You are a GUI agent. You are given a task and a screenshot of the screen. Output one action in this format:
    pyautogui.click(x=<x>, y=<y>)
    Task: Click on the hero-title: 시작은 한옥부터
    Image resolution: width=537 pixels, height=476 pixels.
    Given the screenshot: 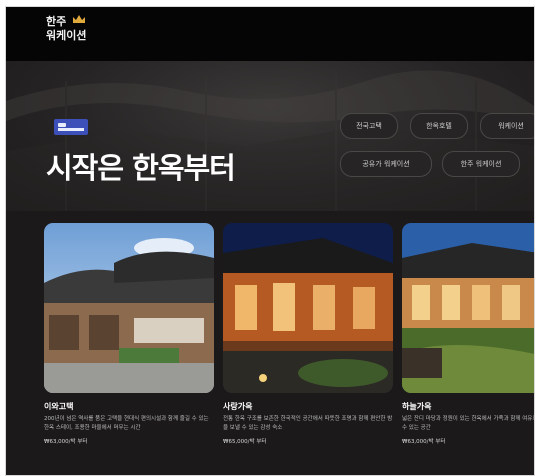 What is the action you would take?
    pyautogui.click(x=141, y=168)
    